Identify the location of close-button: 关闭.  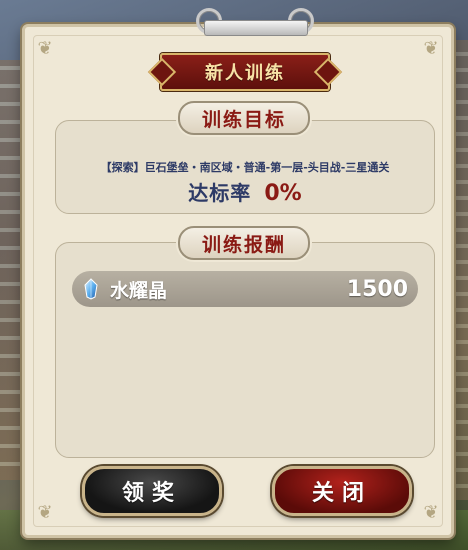
(342, 491).